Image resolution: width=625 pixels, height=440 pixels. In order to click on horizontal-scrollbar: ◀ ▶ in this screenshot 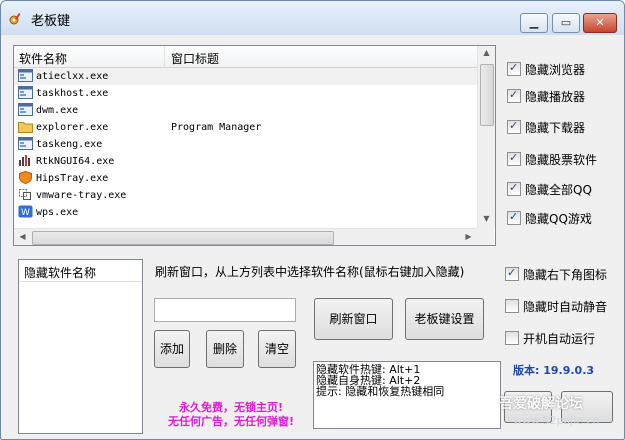, I will do `click(245, 236)`.